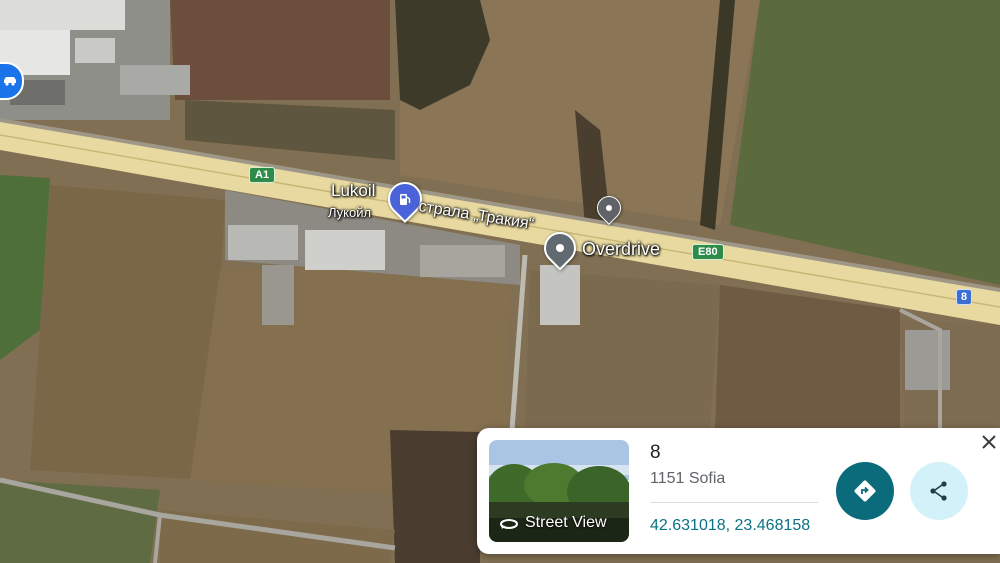  I want to click on fuel-pump-icon, so click(405, 199).